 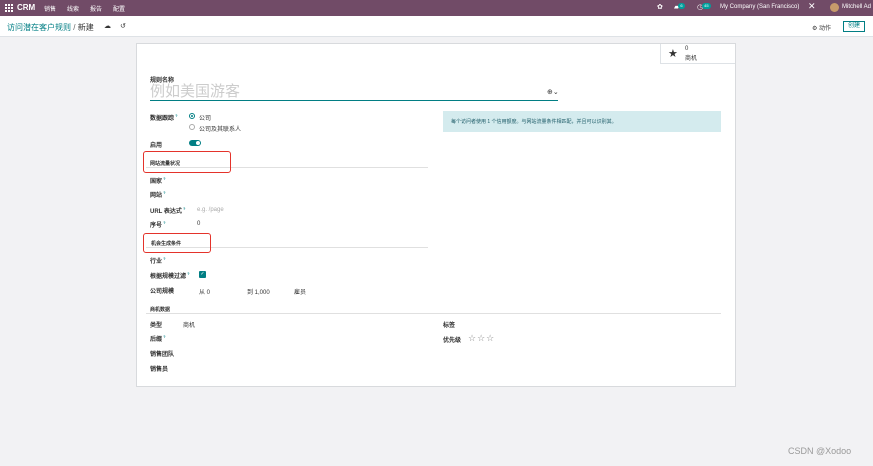 What do you see at coordinates (673, 54) in the screenshot?
I see `star-icon: ★` at bounding box center [673, 54].